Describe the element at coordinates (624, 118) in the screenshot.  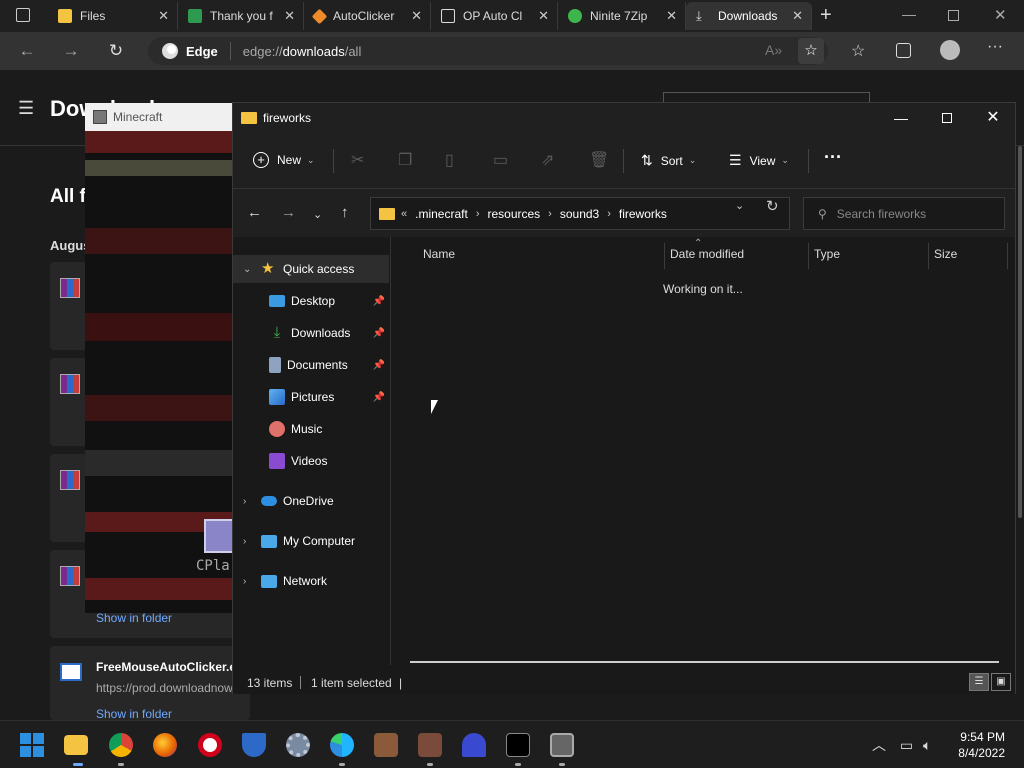
I see `explorer-titlebar: fireworks — ✕` at that location.